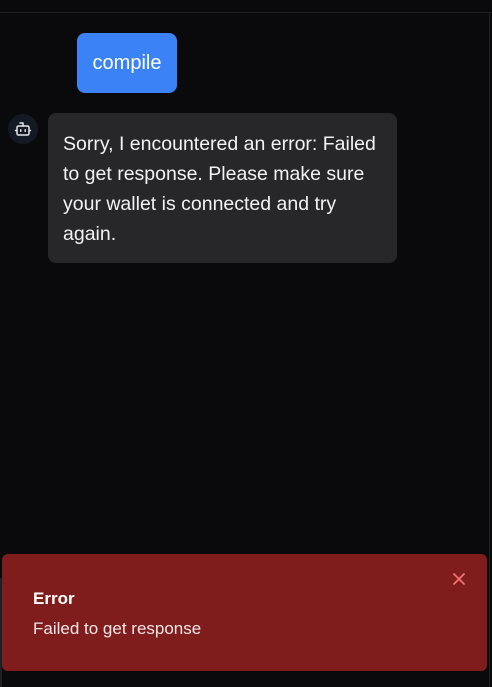  Describe the element at coordinates (246, 12) in the screenshot. I see `top-divider` at that location.